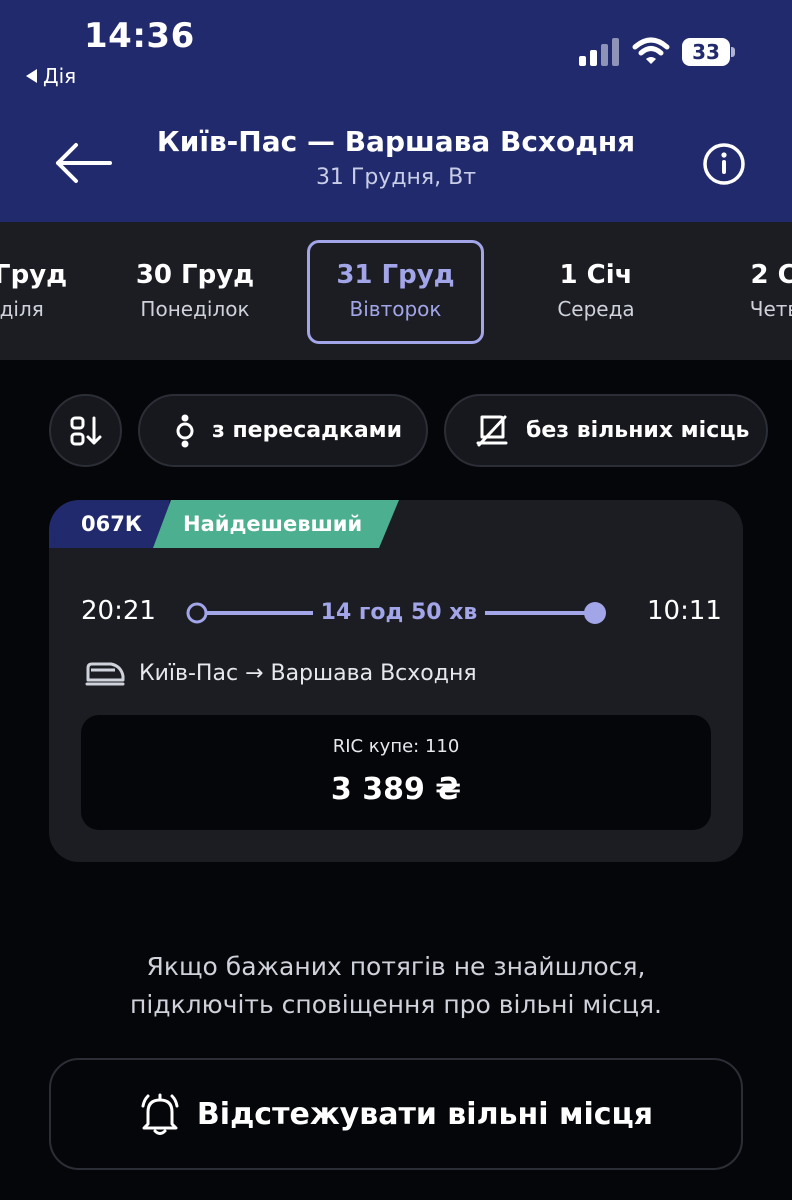 Image resolution: width=792 pixels, height=1200 pixels. I want to click on car-class: RIC купе: 110, so click(396, 746).